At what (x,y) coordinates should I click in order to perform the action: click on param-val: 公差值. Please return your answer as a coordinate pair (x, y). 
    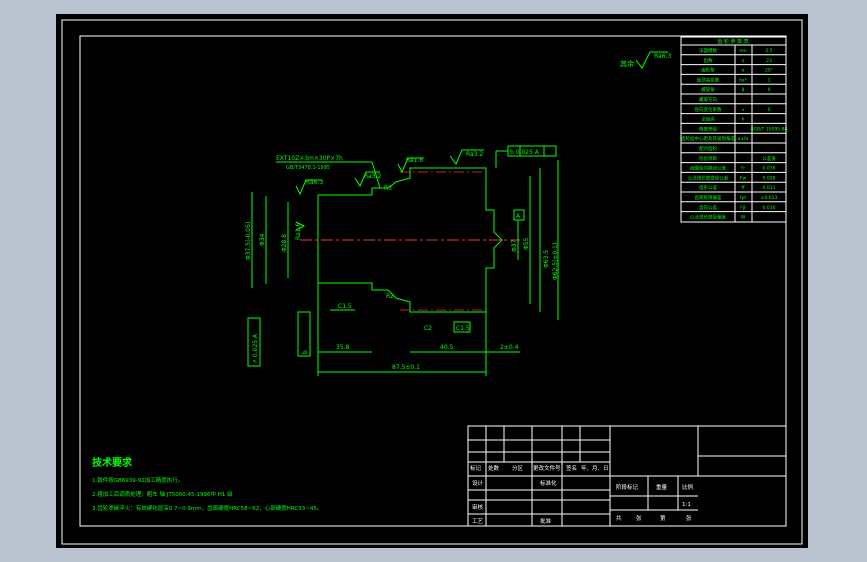
    Looking at the image, I should click on (769, 158).